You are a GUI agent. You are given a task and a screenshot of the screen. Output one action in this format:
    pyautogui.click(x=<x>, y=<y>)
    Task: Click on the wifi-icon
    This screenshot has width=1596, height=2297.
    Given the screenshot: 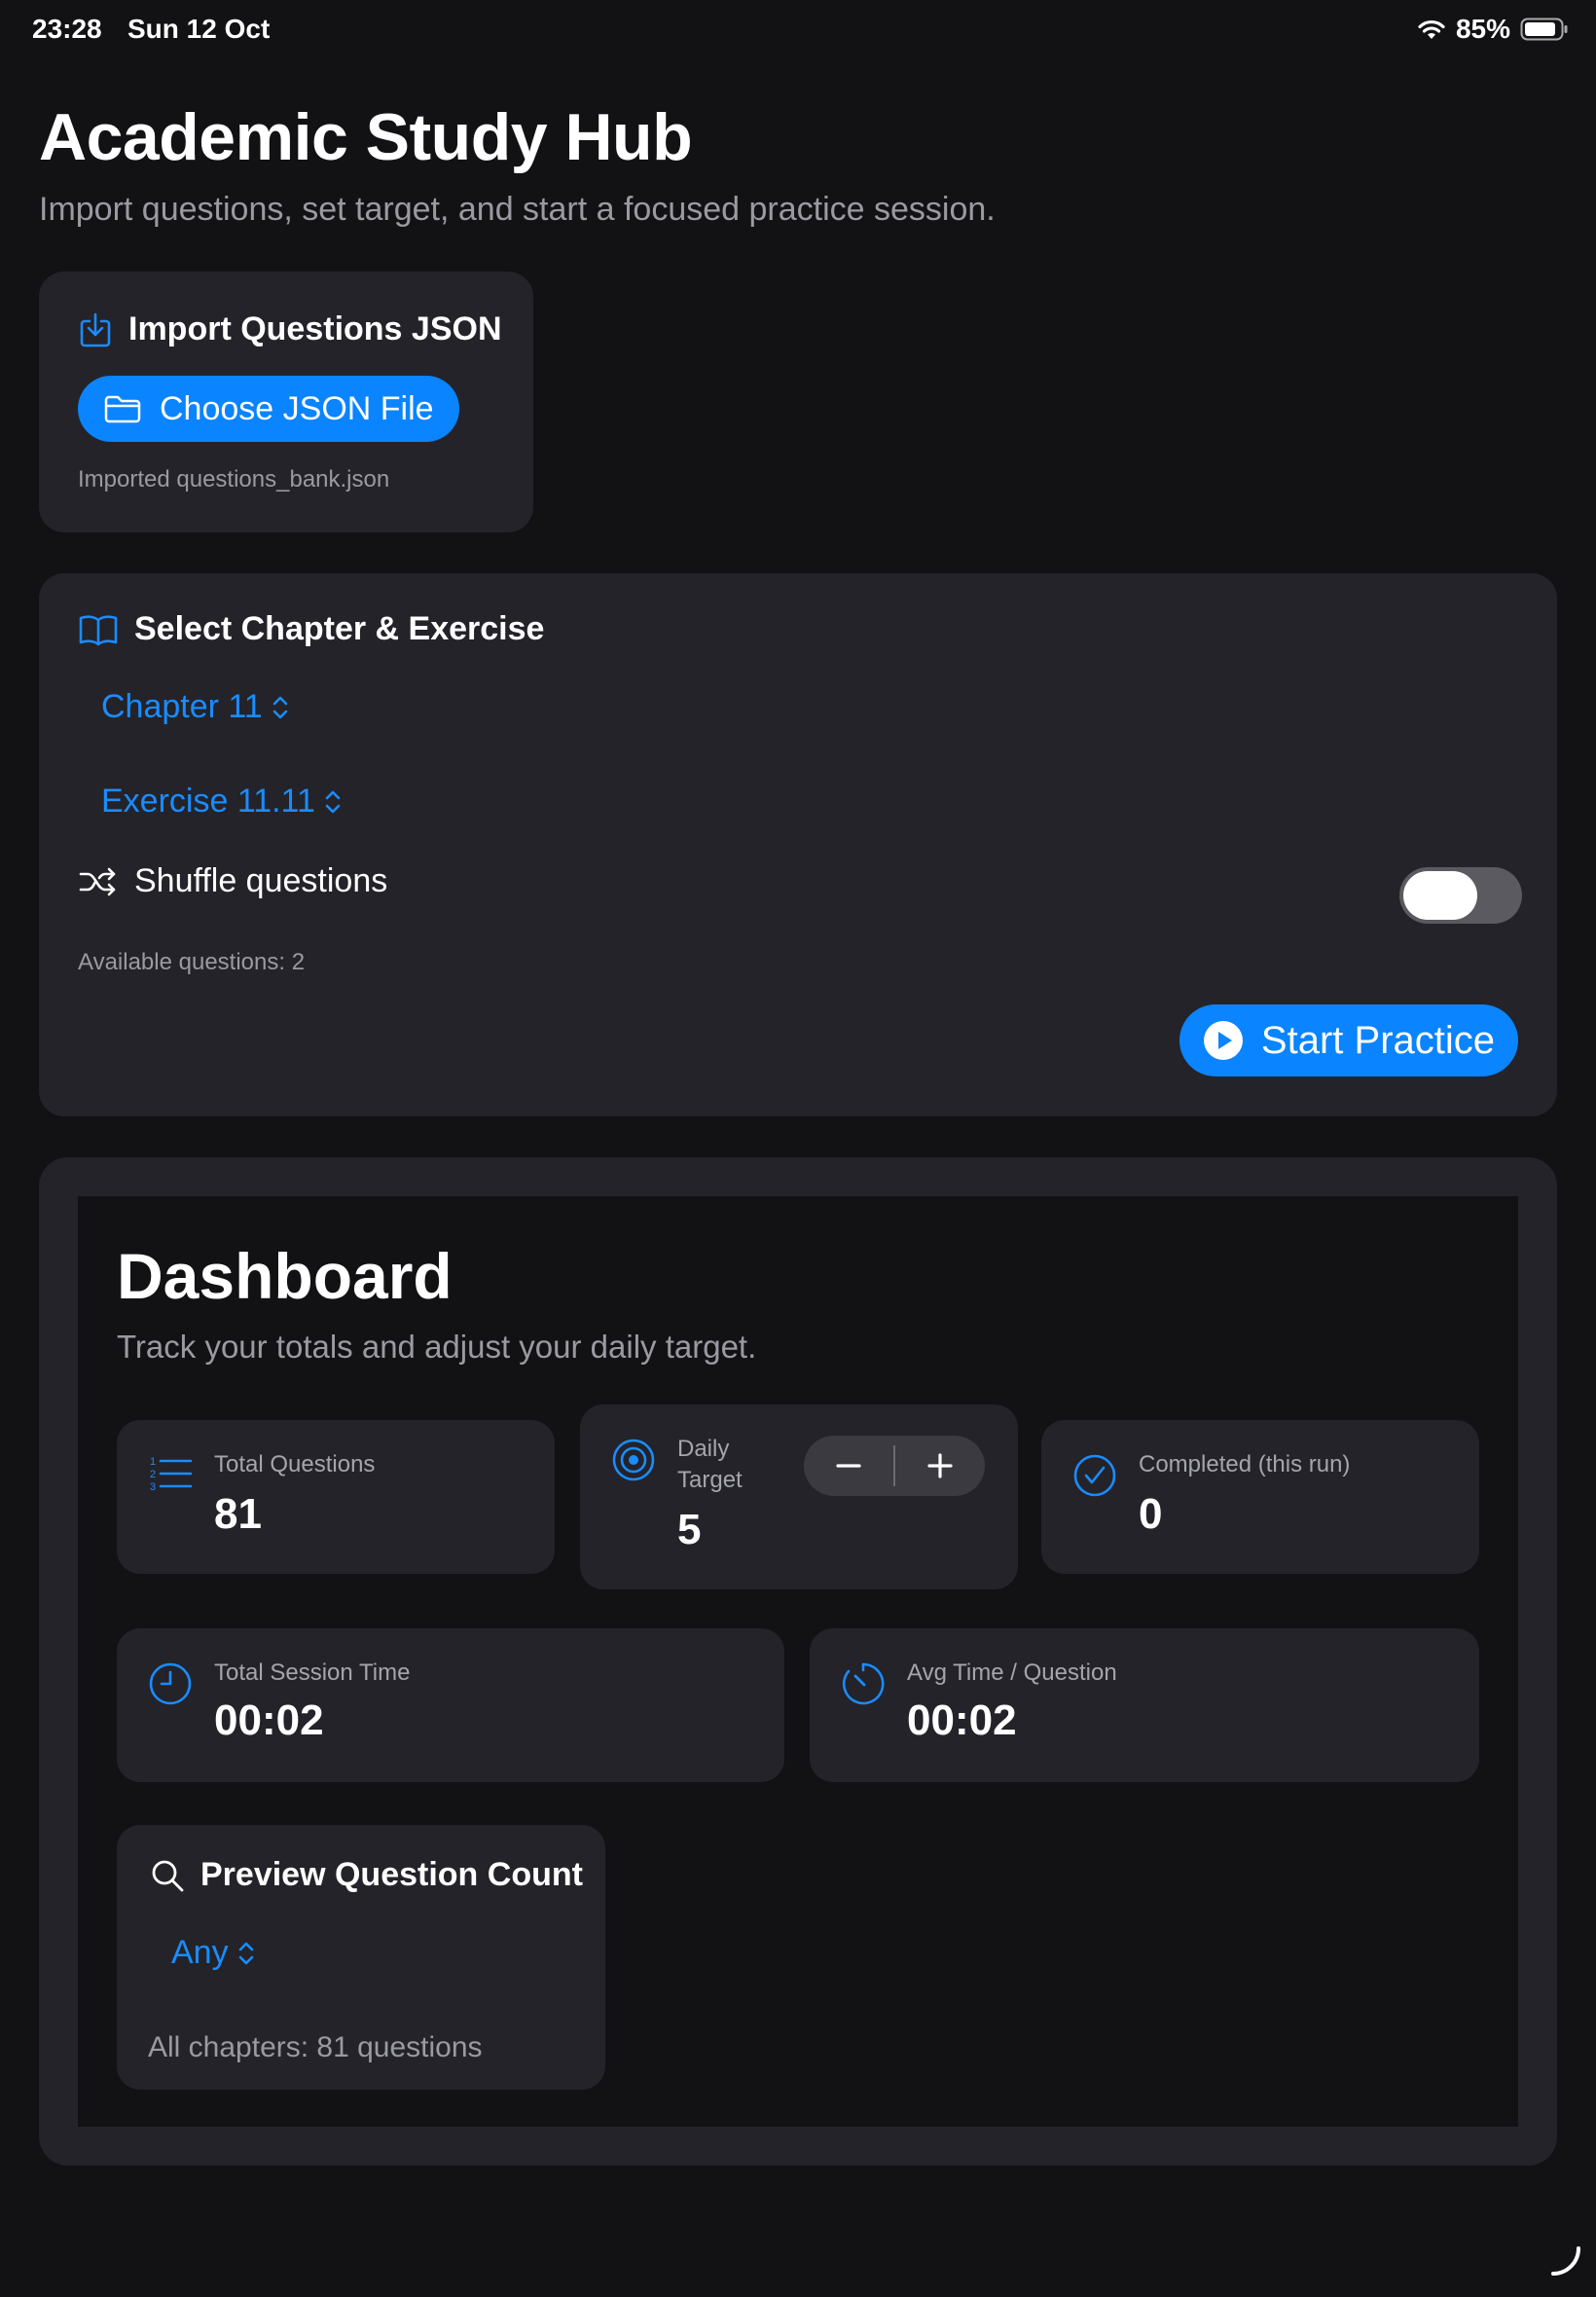 What is the action you would take?
    pyautogui.click(x=1431, y=29)
    